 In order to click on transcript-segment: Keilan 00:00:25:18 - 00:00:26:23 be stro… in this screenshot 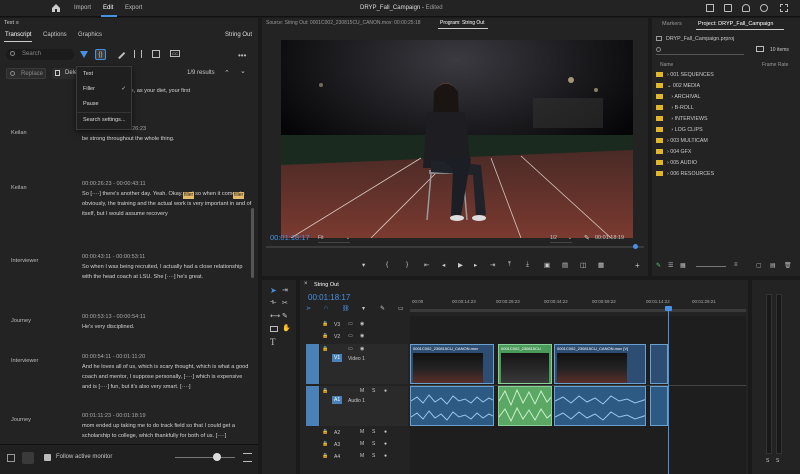, I will do `click(128, 144)`.